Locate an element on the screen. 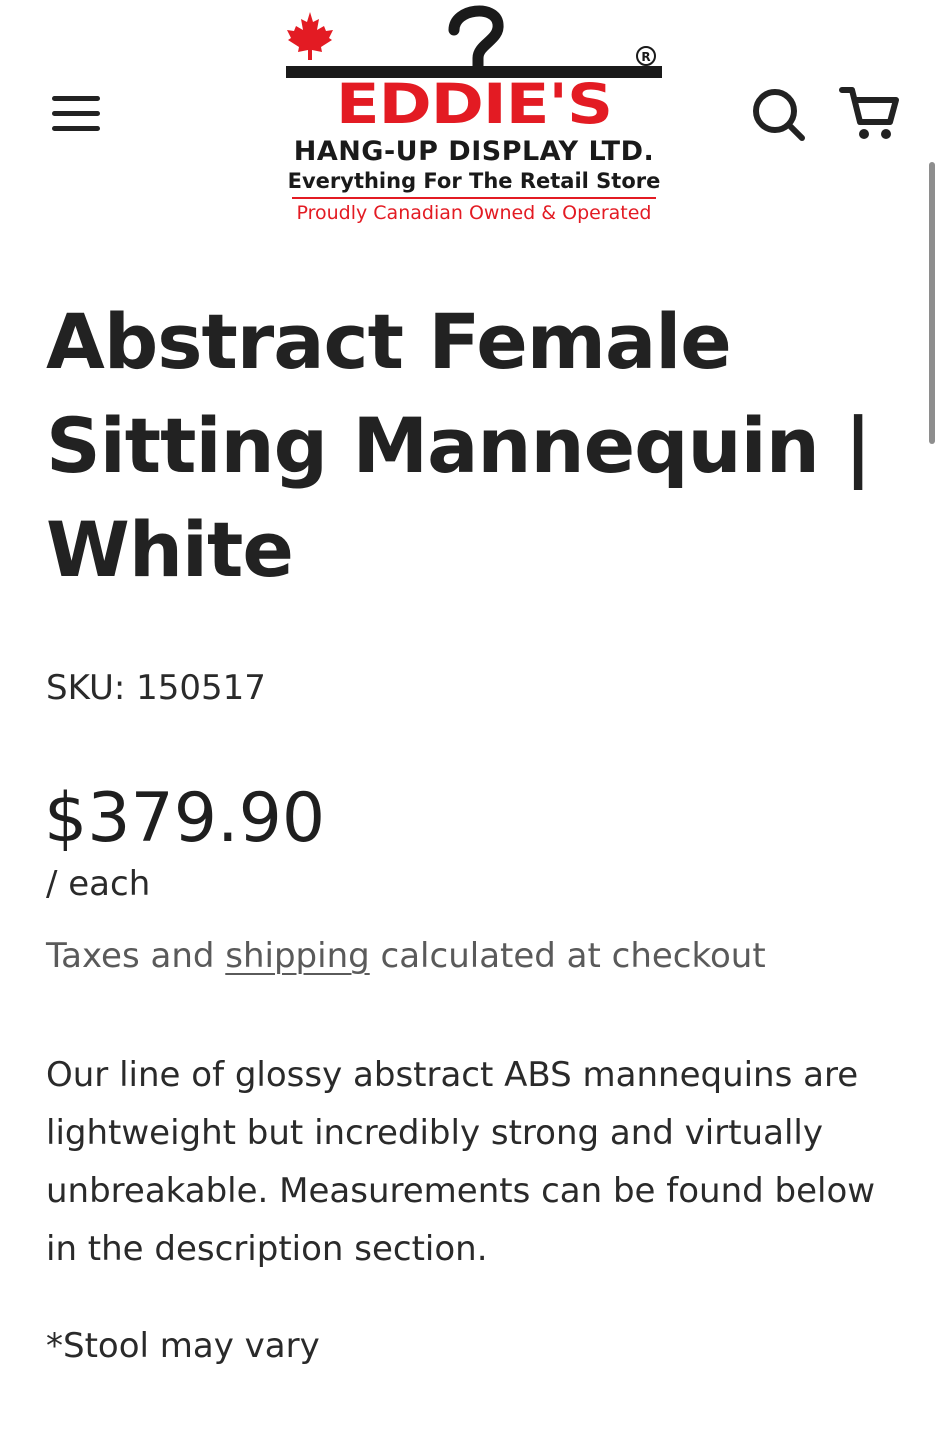 Image resolution: width=944 pixels, height=1440 pixels. cart-button is located at coordinates (869, 113).